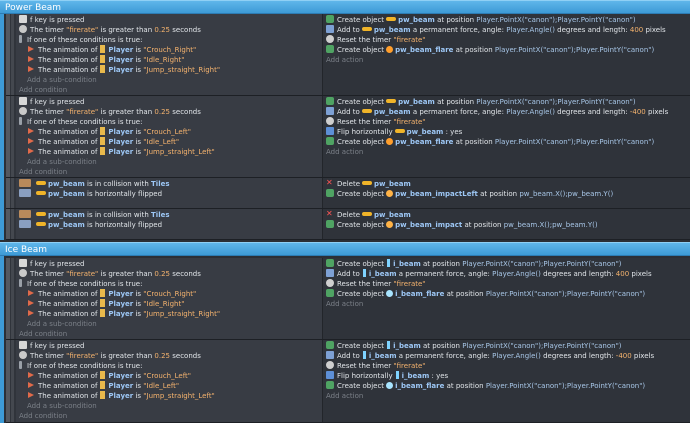 The width and height of the screenshot is (690, 423). Describe the element at coordinates (330, 131) in the screenshot. I see `flip-icon` at that location.